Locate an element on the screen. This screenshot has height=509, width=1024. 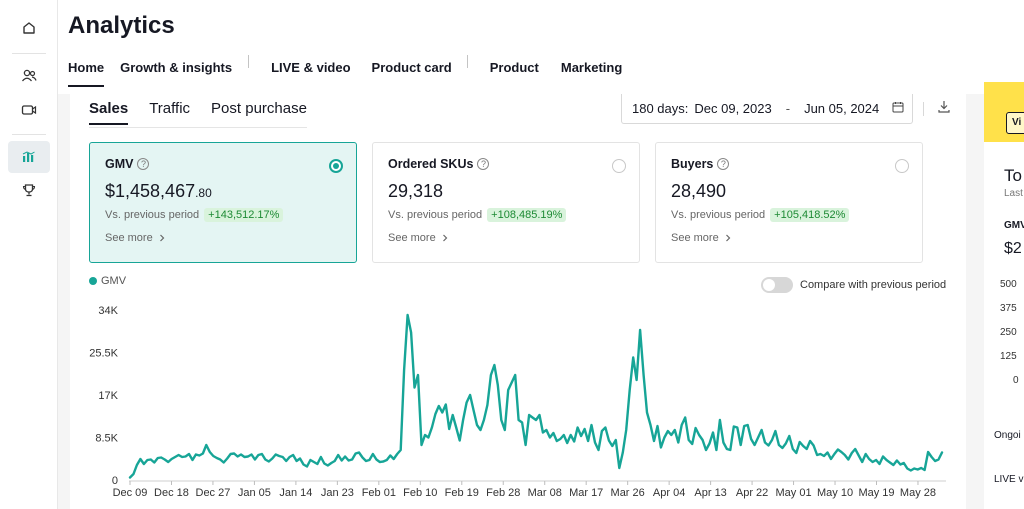
panel-title: To is located at coordinates (1013, 175).